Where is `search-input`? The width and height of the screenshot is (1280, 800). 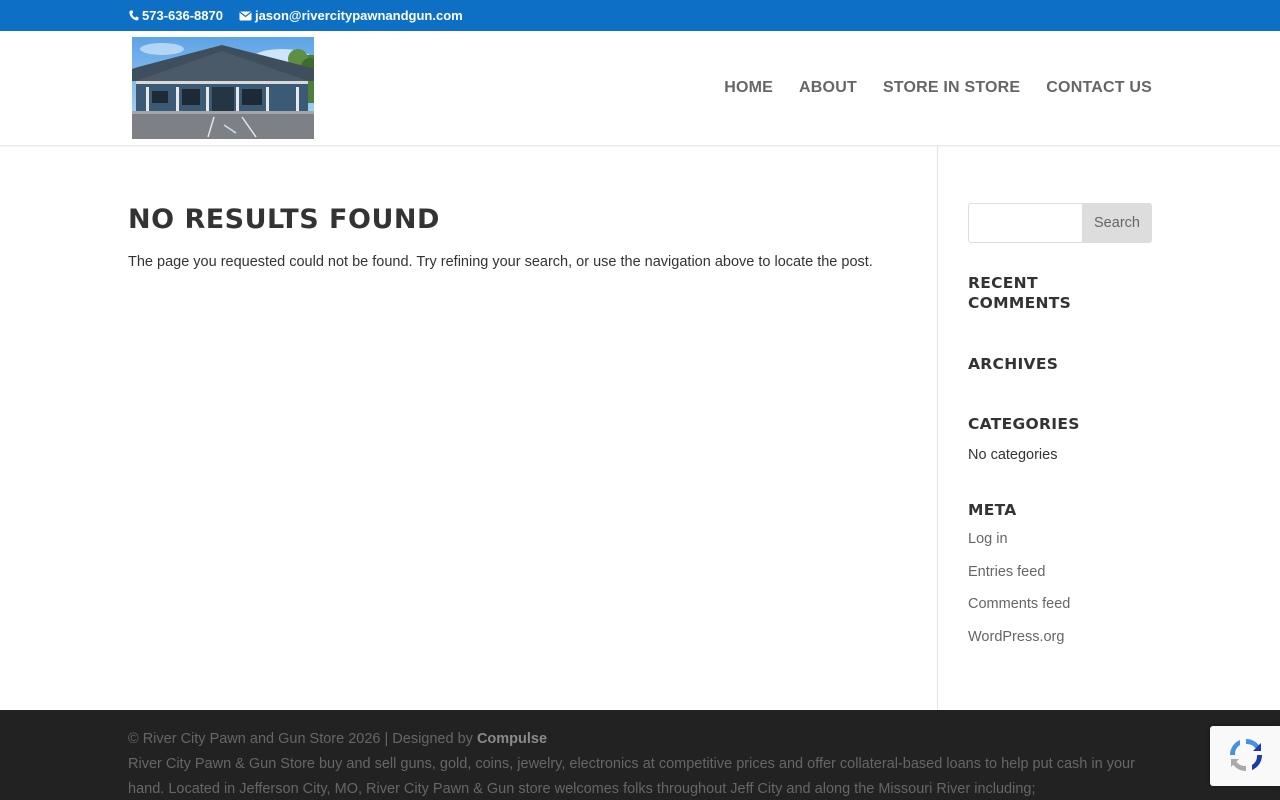
search-input is located at coordinates (1025, 223).